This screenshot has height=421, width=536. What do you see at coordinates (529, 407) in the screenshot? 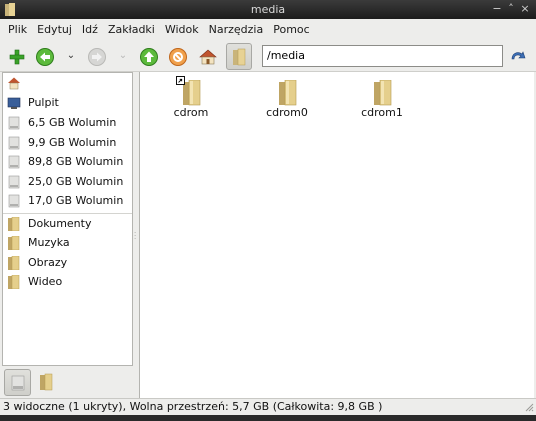
I see `resize-grip-icon` at bounding box center [529, 407].